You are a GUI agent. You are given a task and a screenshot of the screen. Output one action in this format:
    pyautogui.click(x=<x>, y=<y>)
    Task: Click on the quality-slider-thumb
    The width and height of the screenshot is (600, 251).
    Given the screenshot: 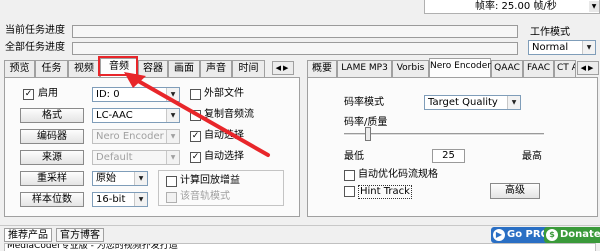 What is the action you would take?
    pyautogui.click(x=368, y=134)
    